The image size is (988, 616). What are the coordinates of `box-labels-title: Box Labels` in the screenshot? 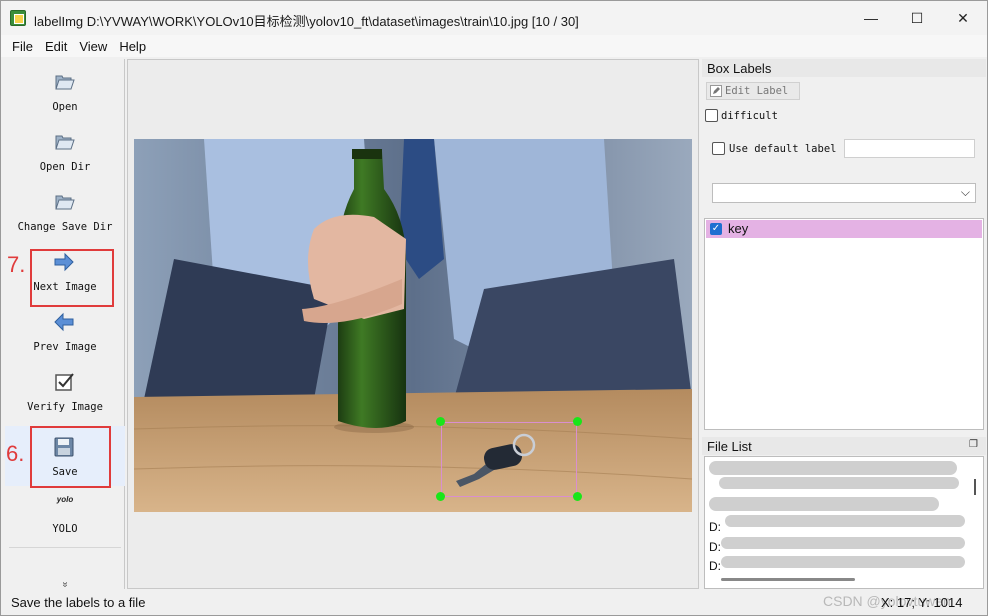 It's located at (844, 68).